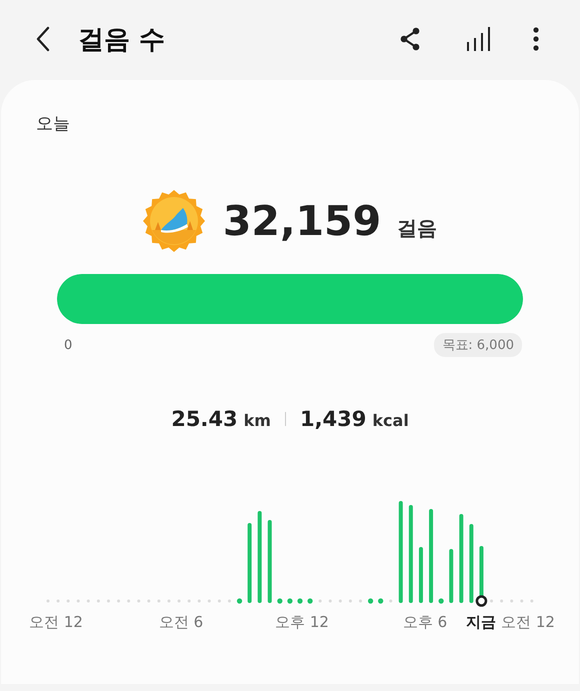  Describe the element at coordinates (53, 124) in the screenshot. I see `period-label: 오늘` at that location.